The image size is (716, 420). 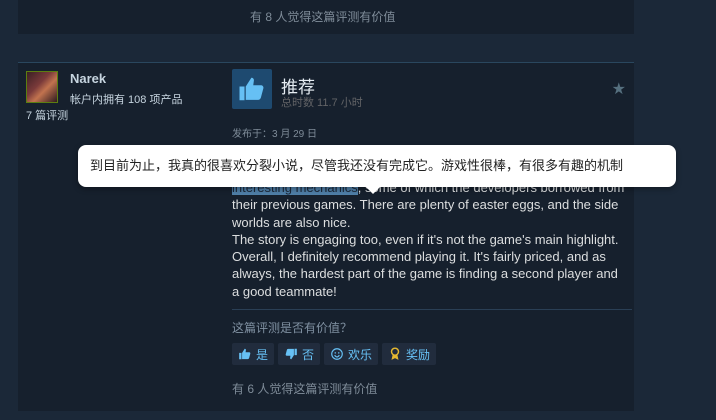 What do you see at coordinates (305, 389) in the screenshot?
I see `helpful-count: 有 6 人觉得这篇评测有价值` at bounding box center [305, 389].